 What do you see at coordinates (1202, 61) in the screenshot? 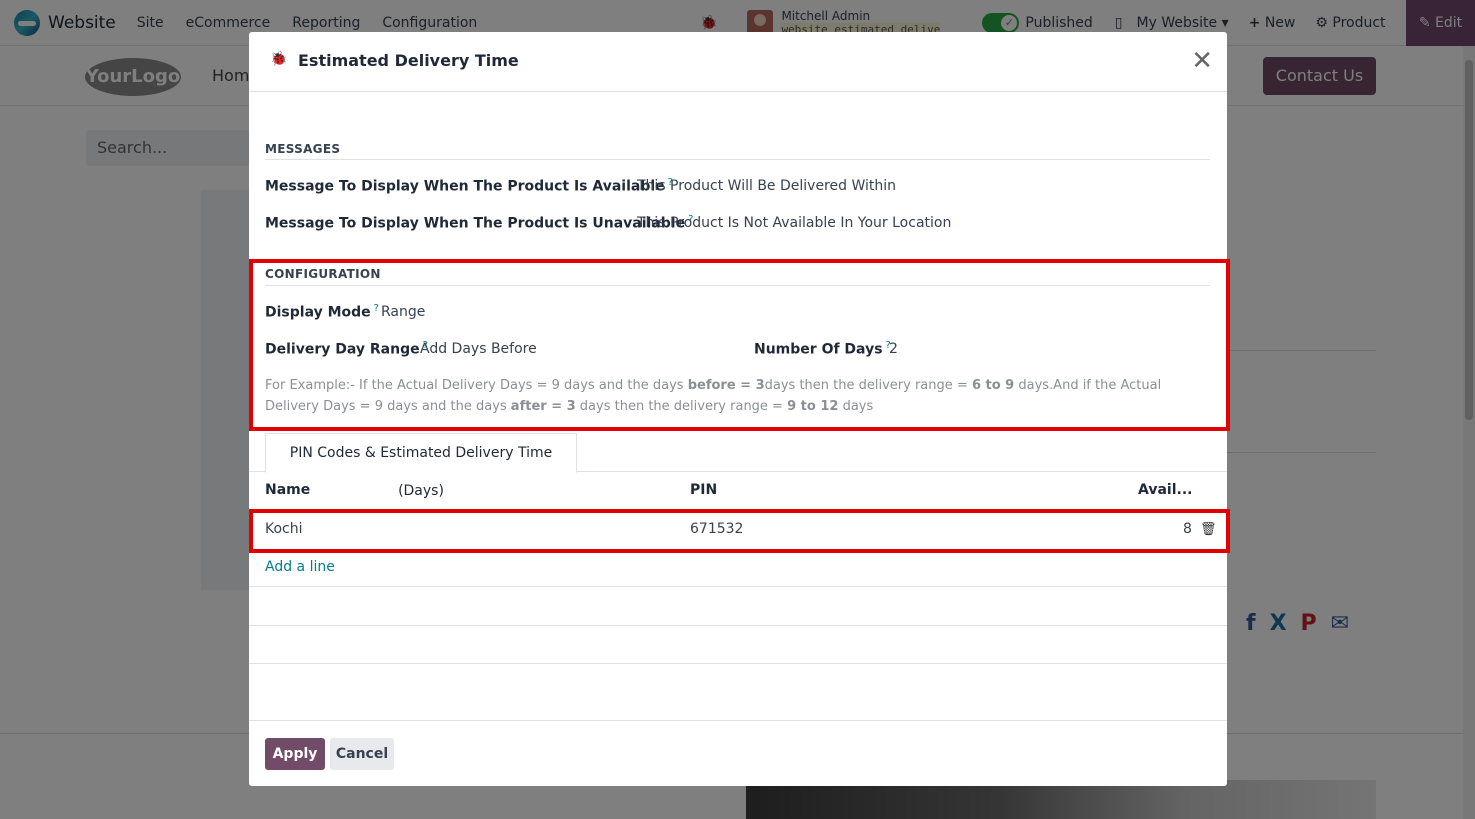
I see `close-icon: ✕` at bounding box center [1202, 61].